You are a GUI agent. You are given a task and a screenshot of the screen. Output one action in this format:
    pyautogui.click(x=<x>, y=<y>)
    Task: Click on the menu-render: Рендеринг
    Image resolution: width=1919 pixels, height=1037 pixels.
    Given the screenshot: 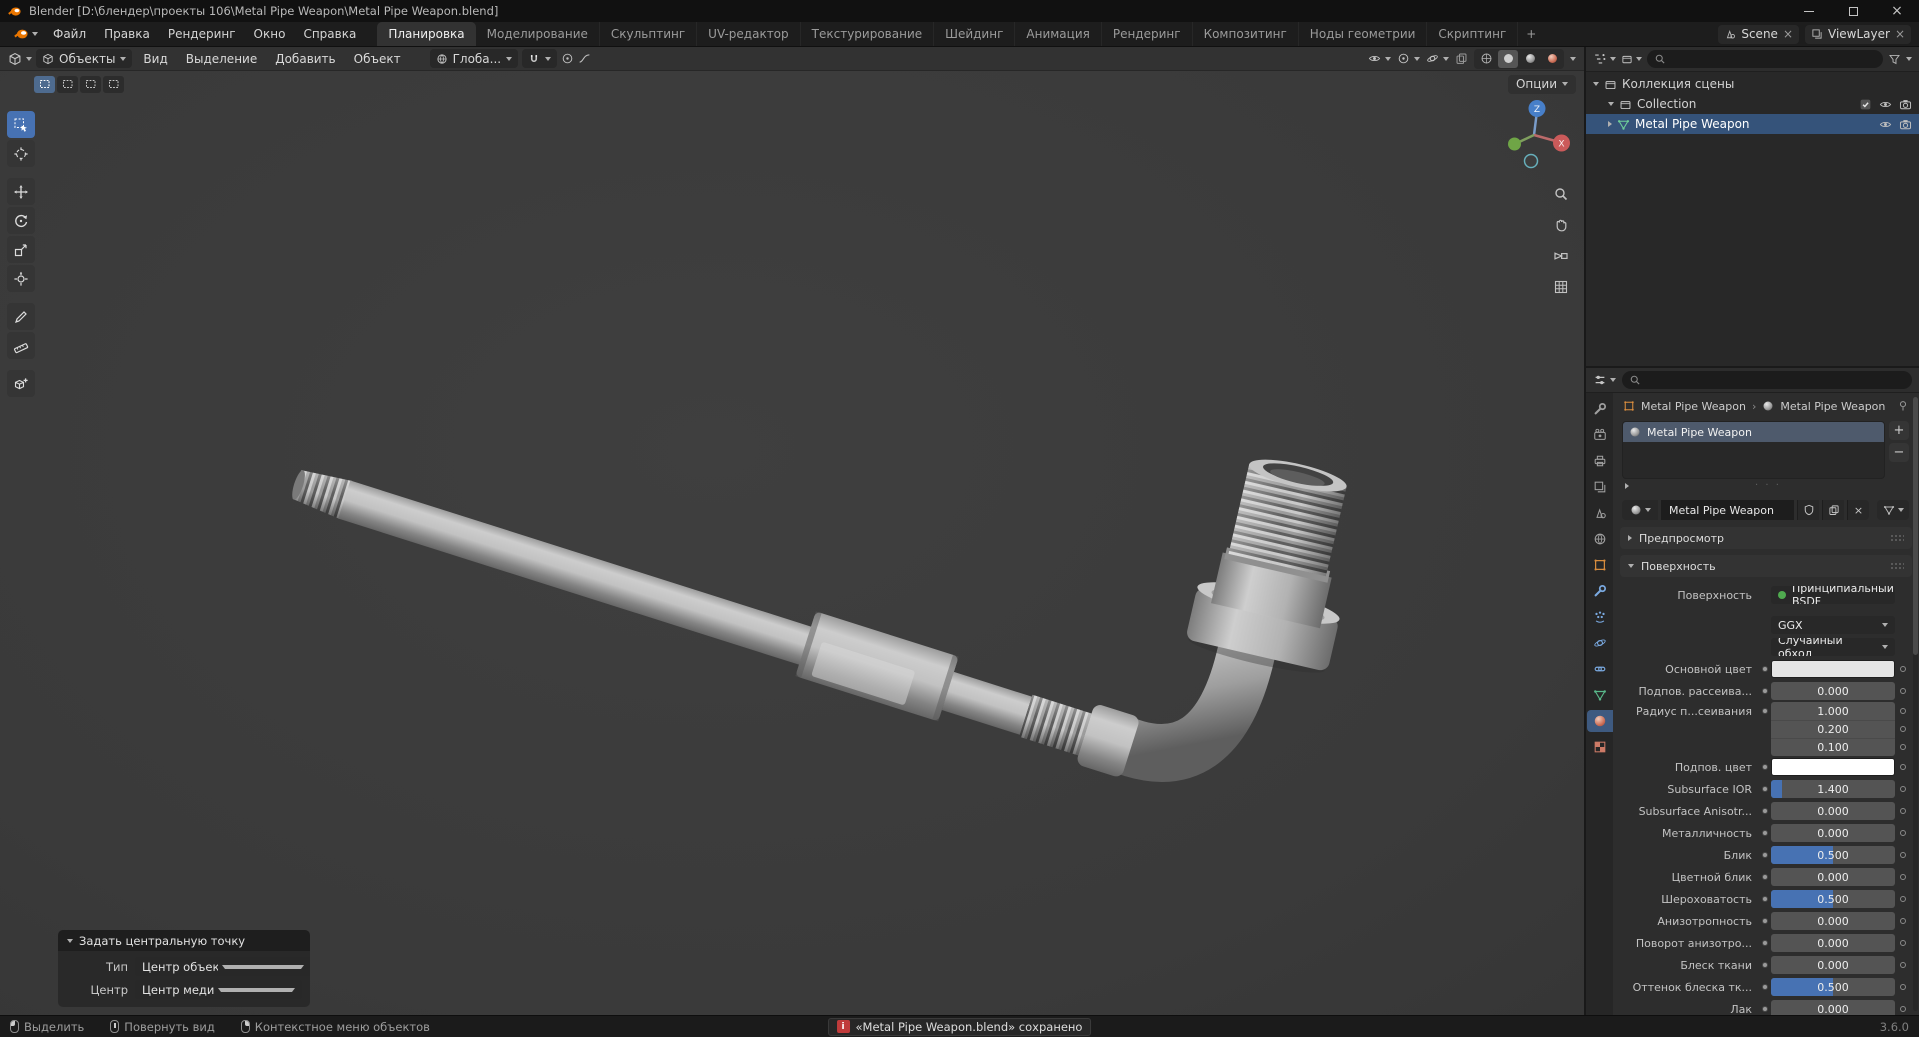 What is the action you would take?
    pyautogui.click(x=202, y=34)
    